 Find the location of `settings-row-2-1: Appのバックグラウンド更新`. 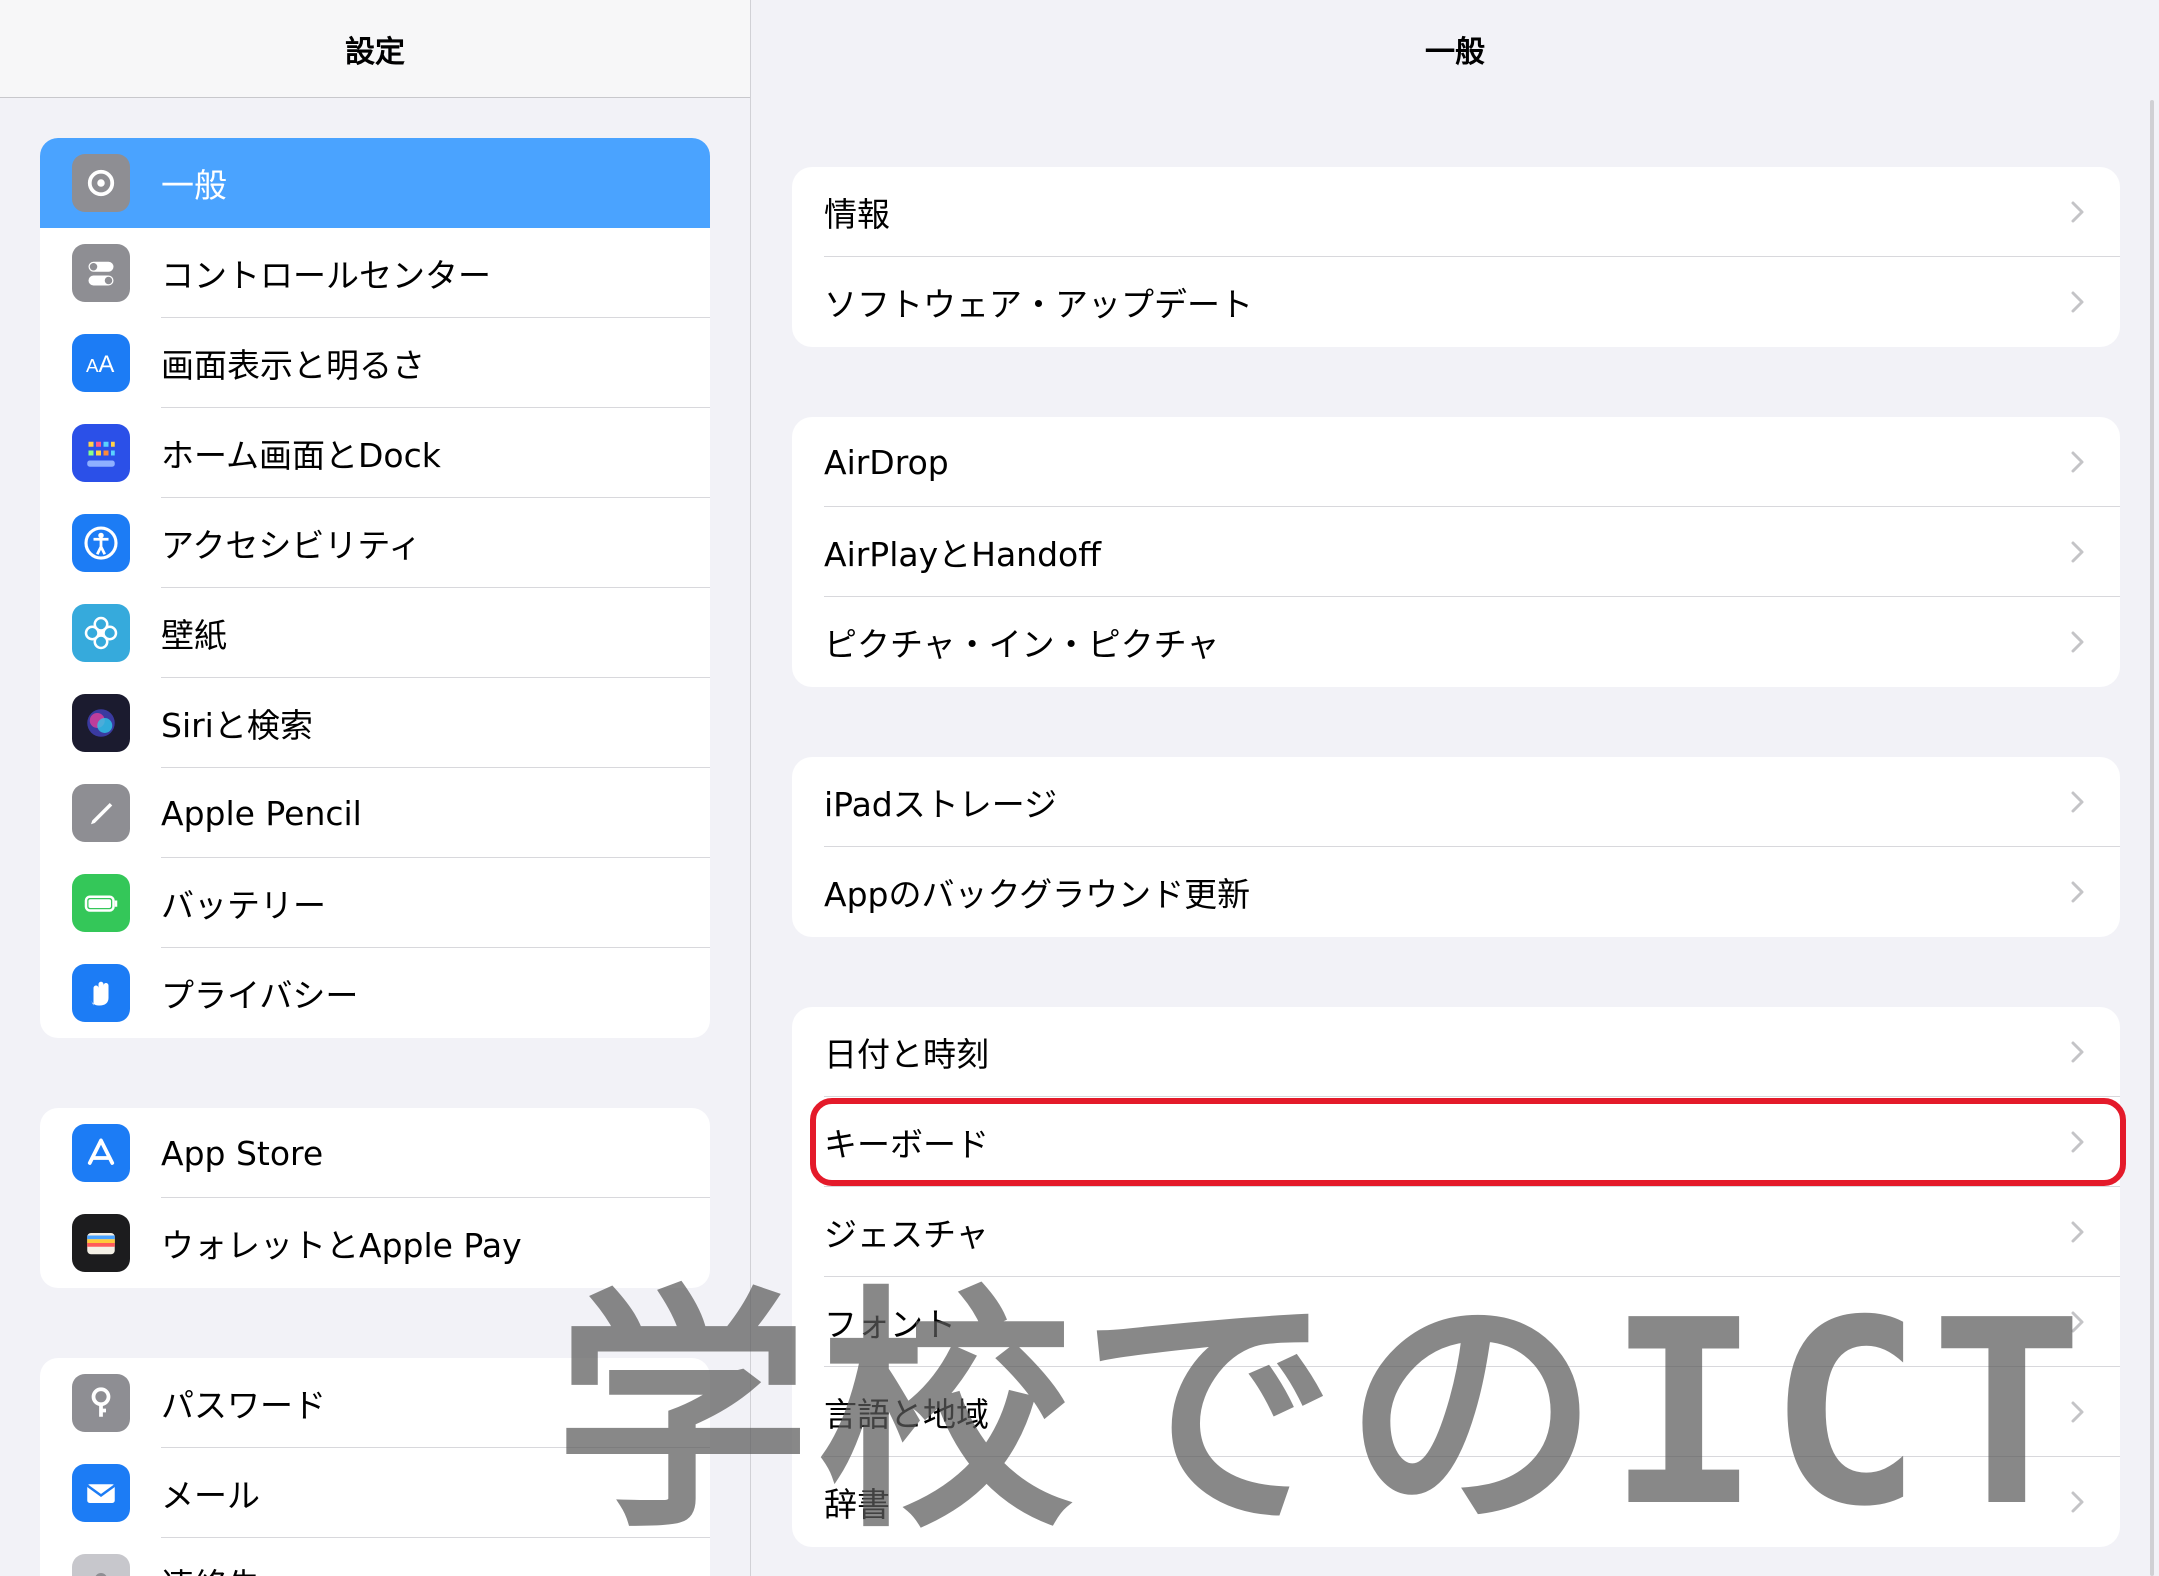

settings-row-2-1: Appのバックグラウンド更新 is located at coordinates (1456, 892).